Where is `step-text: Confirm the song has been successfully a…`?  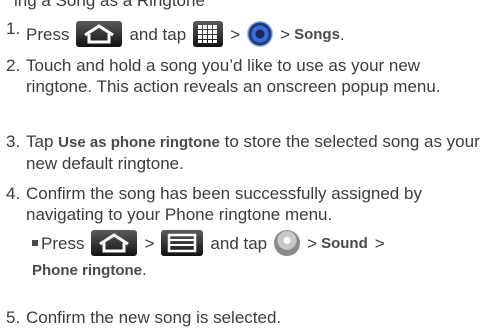
step-text: Confirm the song has been successfully a… is located at coordinates (224, 204).